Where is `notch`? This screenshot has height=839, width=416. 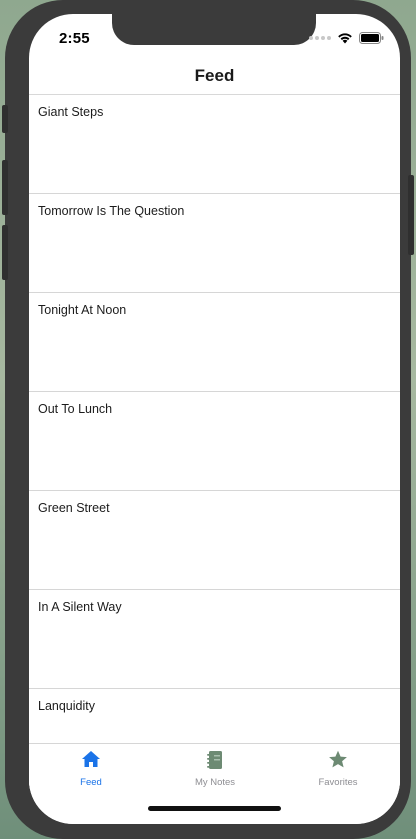 notch is located at coordinates (214, 29).